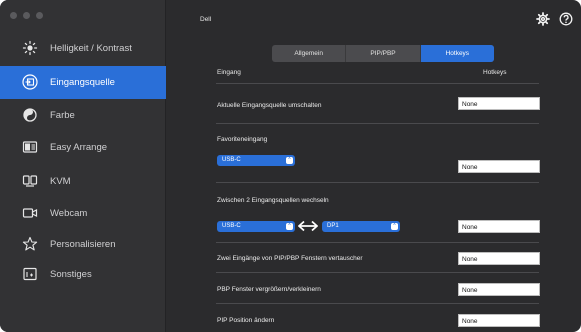  I want to click on tab-pip-pbp: PIP/PBP, so click(383, 53).